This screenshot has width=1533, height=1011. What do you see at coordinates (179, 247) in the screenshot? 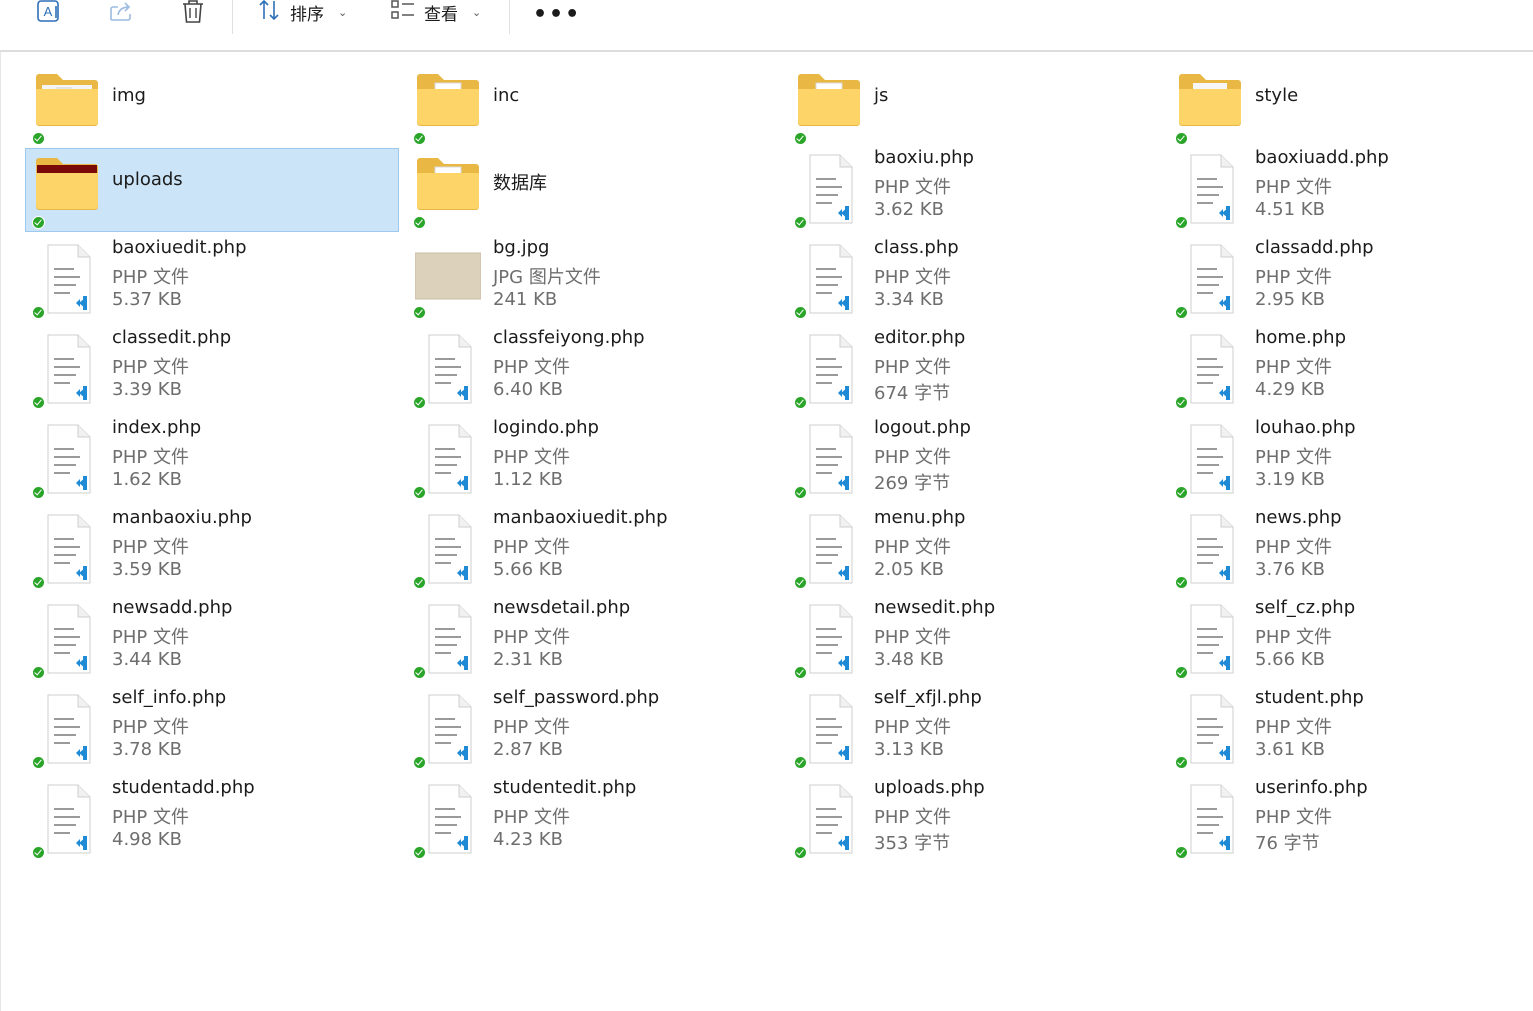
I see `item-name: baoxiuedit.php` at bounding box center [179, 247].